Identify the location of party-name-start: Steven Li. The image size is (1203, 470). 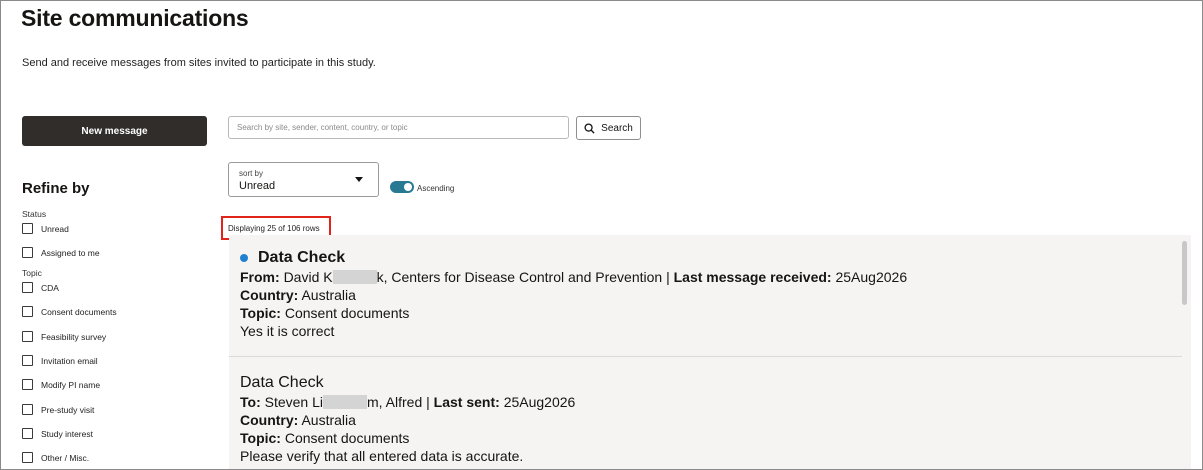
(293, 402).